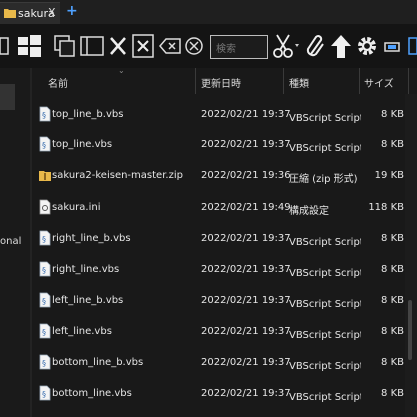  I want to click on file-name: right_line_b.vbs, so click(91, 238).